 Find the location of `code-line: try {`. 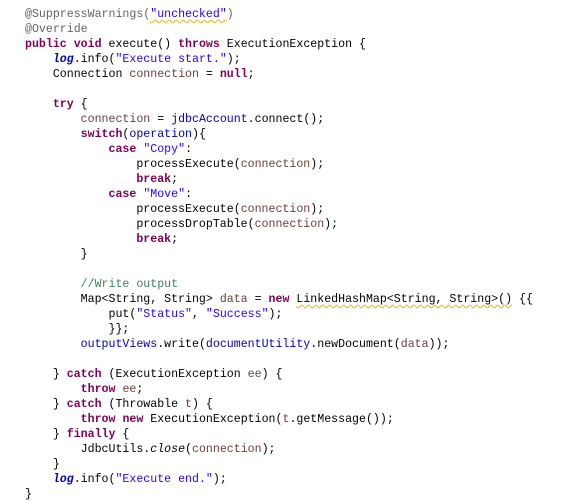

code-line: try { is located at coordinates (279, 104).